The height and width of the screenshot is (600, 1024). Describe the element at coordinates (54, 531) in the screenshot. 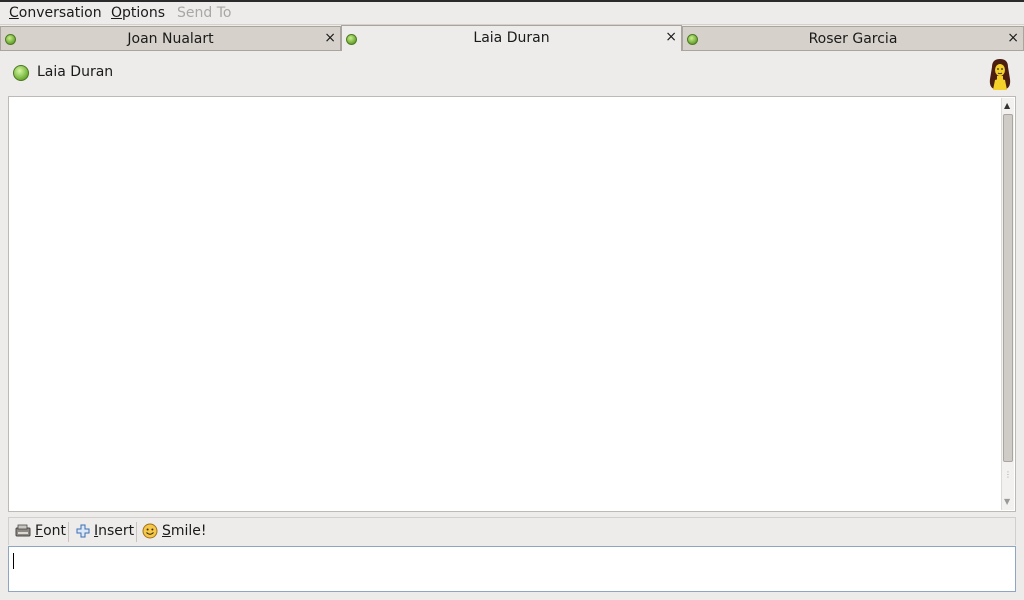

I see `font-label: ont` at that location.